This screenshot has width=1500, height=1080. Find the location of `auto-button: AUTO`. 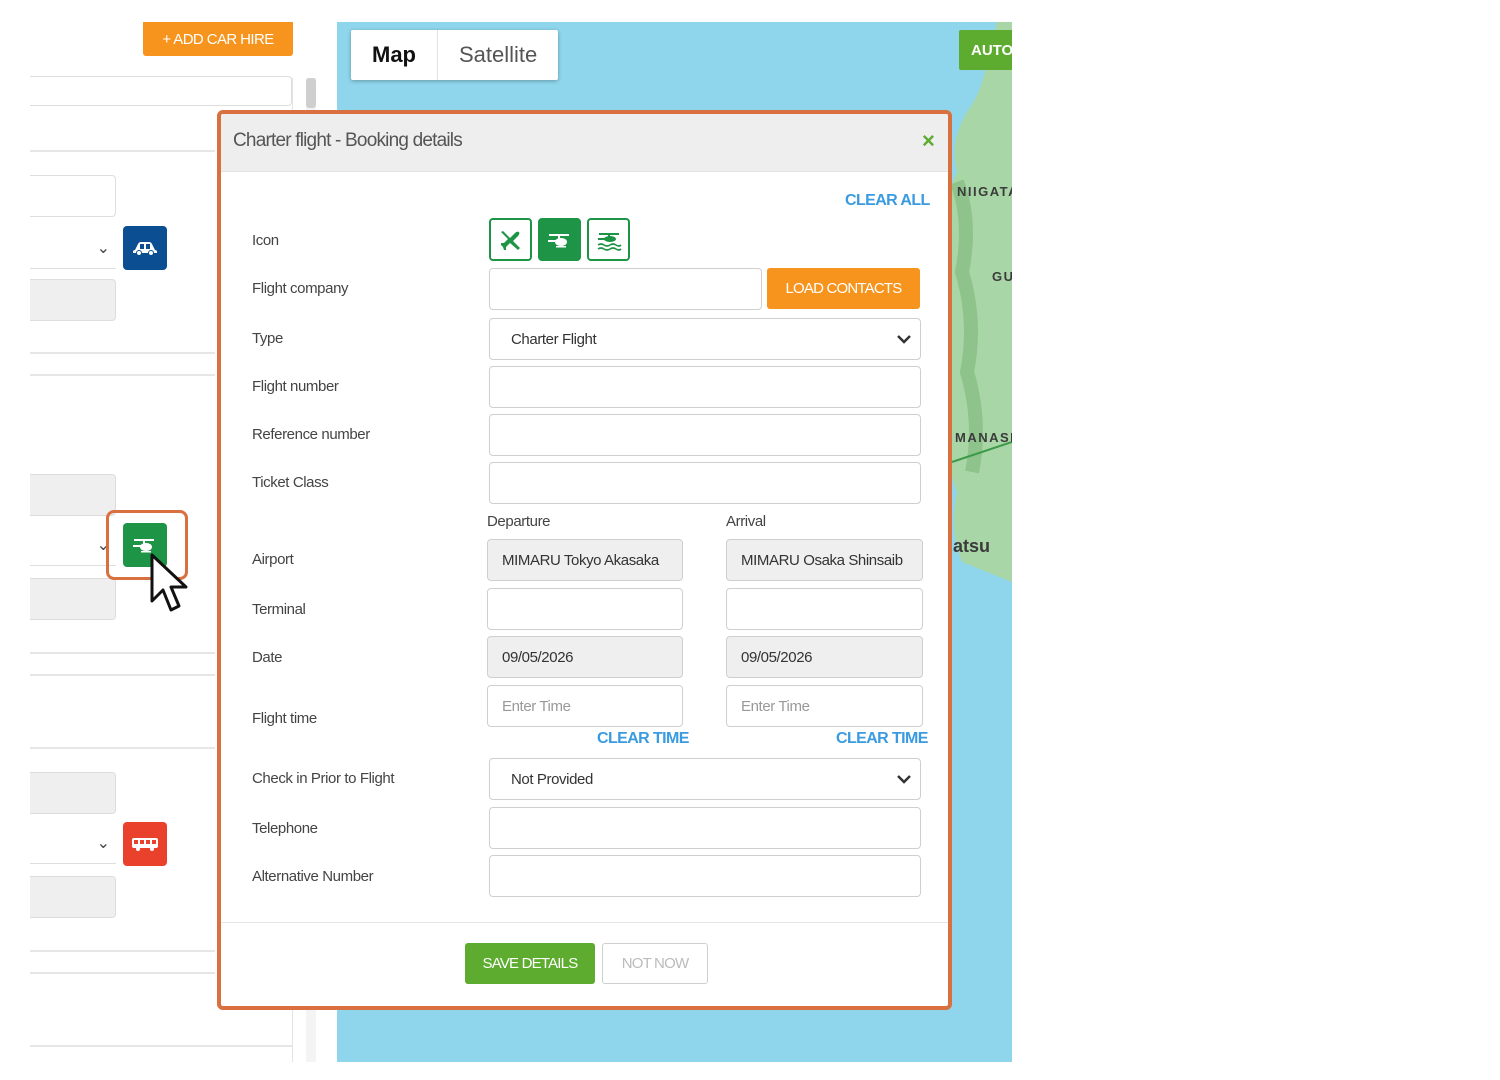

auto-button: AUTO is located at coordinates (985, 50).